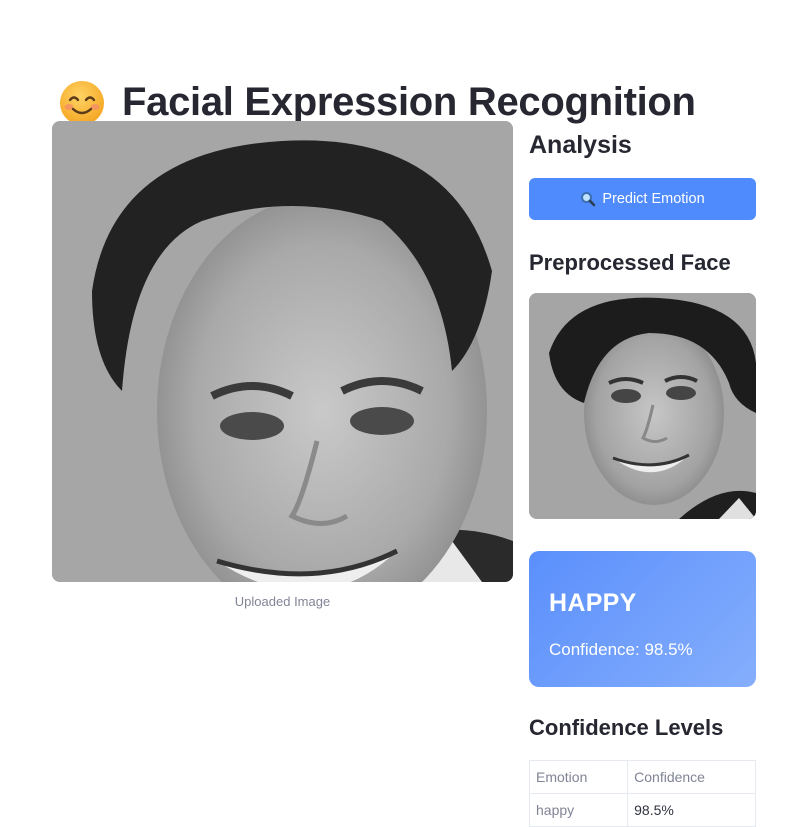 This screenshot has height=827, width=787. What do you see at coordinates (282, 601) in the screenshot?
I see `image-caption: Uploaded Image` at bounding box center [282, 601].